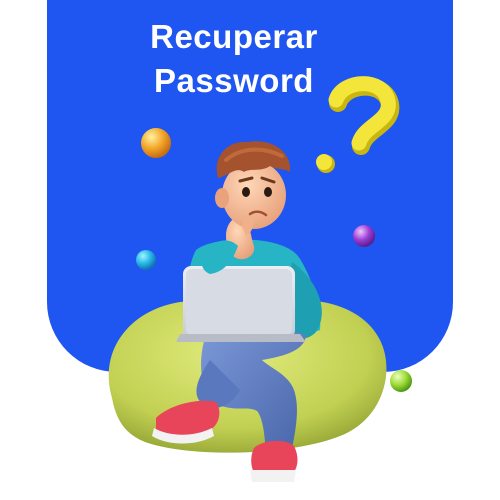 The height and width of the screenshot is (500, 500). Describe the element at coordinates (253, 185) in the screenshot. I see `head` at that location.